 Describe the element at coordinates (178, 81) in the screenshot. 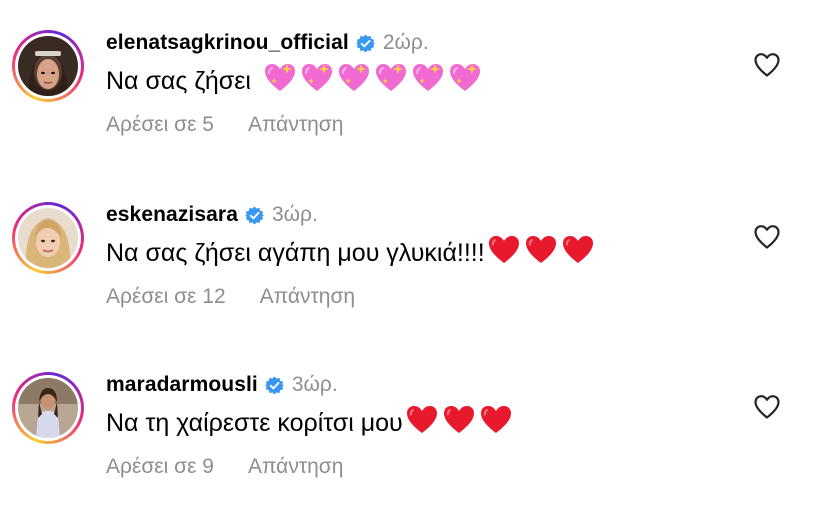

I see `comment-body: Να σας ζήσει` at that location.